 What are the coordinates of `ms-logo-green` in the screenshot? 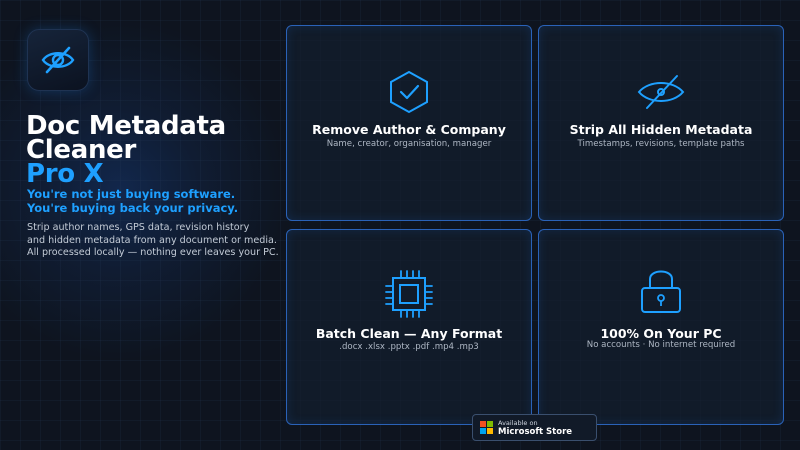 It's located at (490, 424).